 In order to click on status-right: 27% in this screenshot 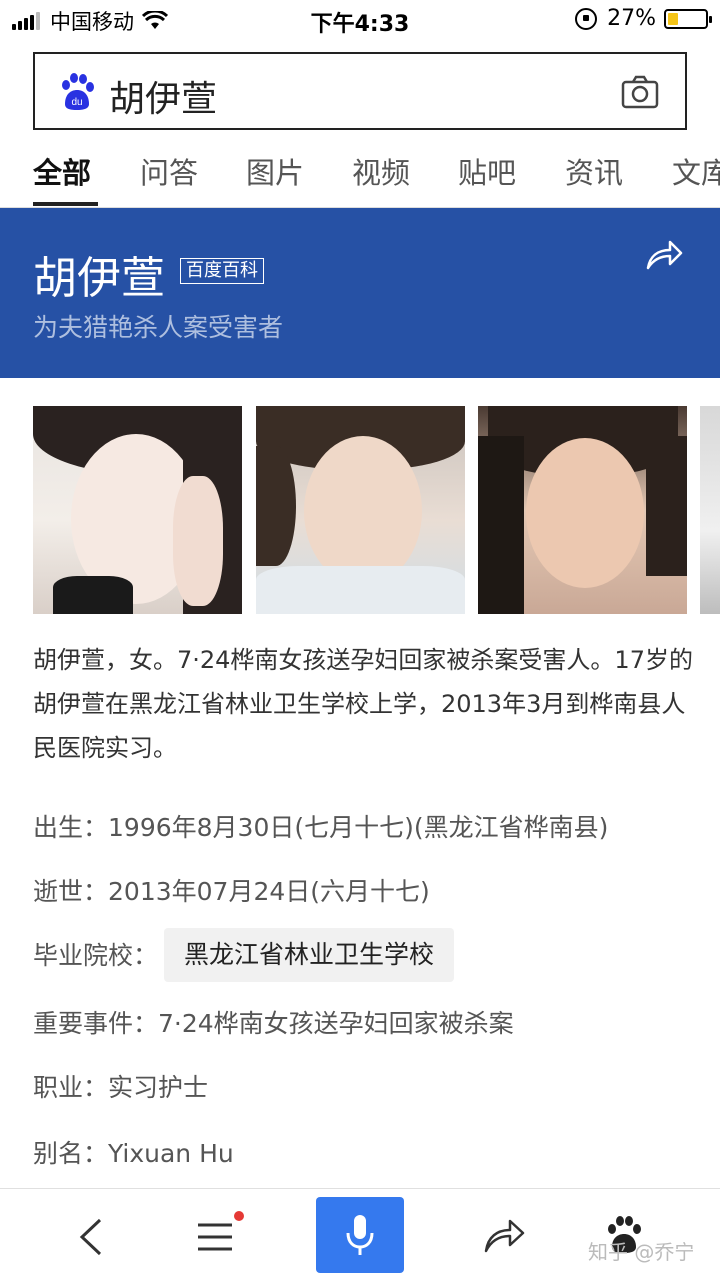, I will do `click(643, 18)`.